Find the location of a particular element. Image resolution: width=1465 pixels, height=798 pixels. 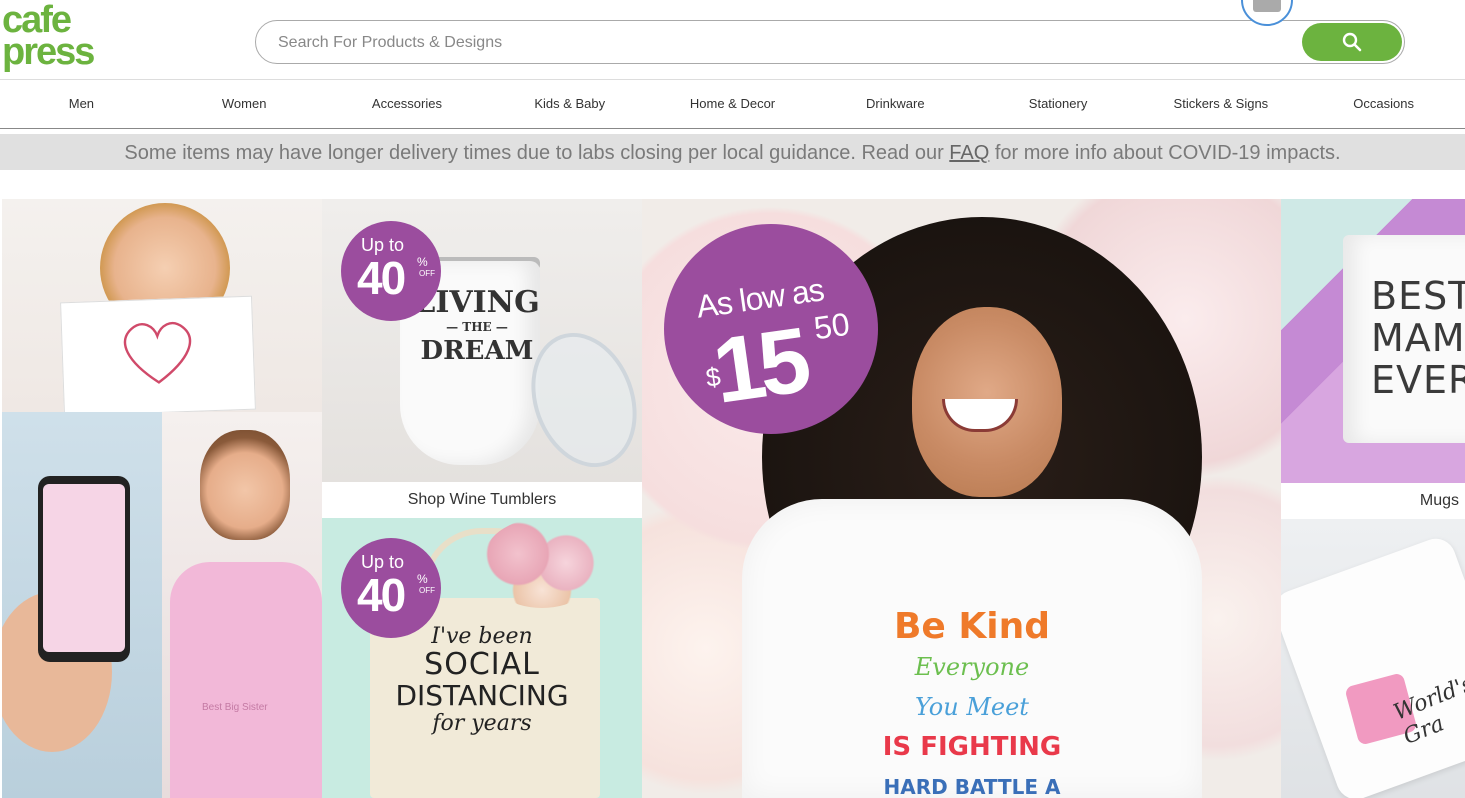

search-button is located at coordinates (1352, 42).